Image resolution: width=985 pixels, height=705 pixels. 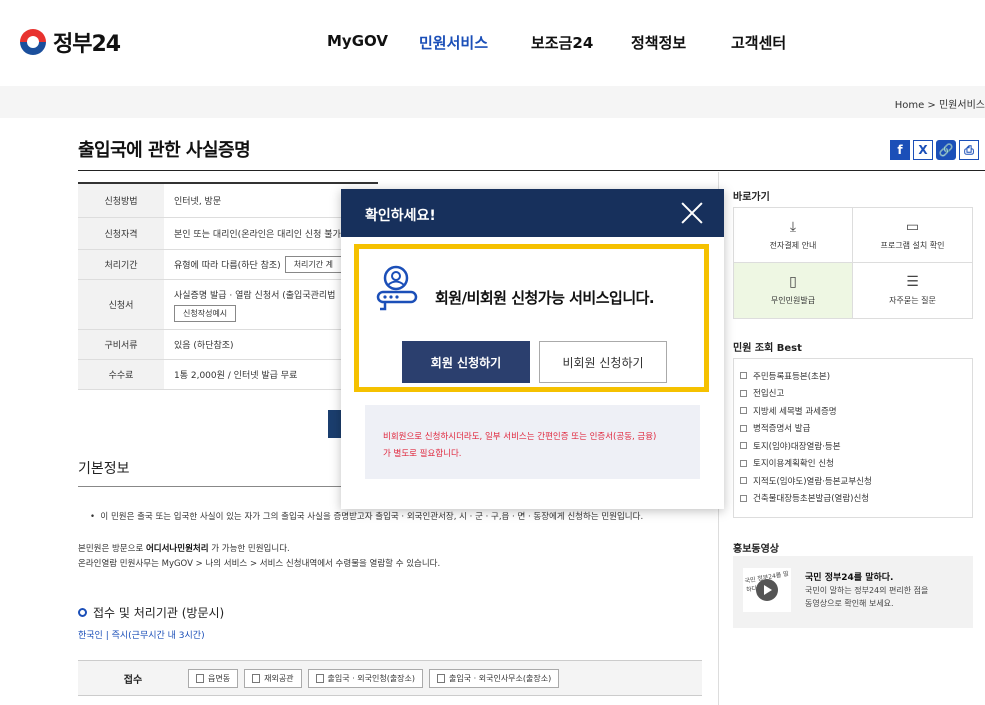 I want to click on nav-mygov: MyGOV, so click(x=357, y=41).